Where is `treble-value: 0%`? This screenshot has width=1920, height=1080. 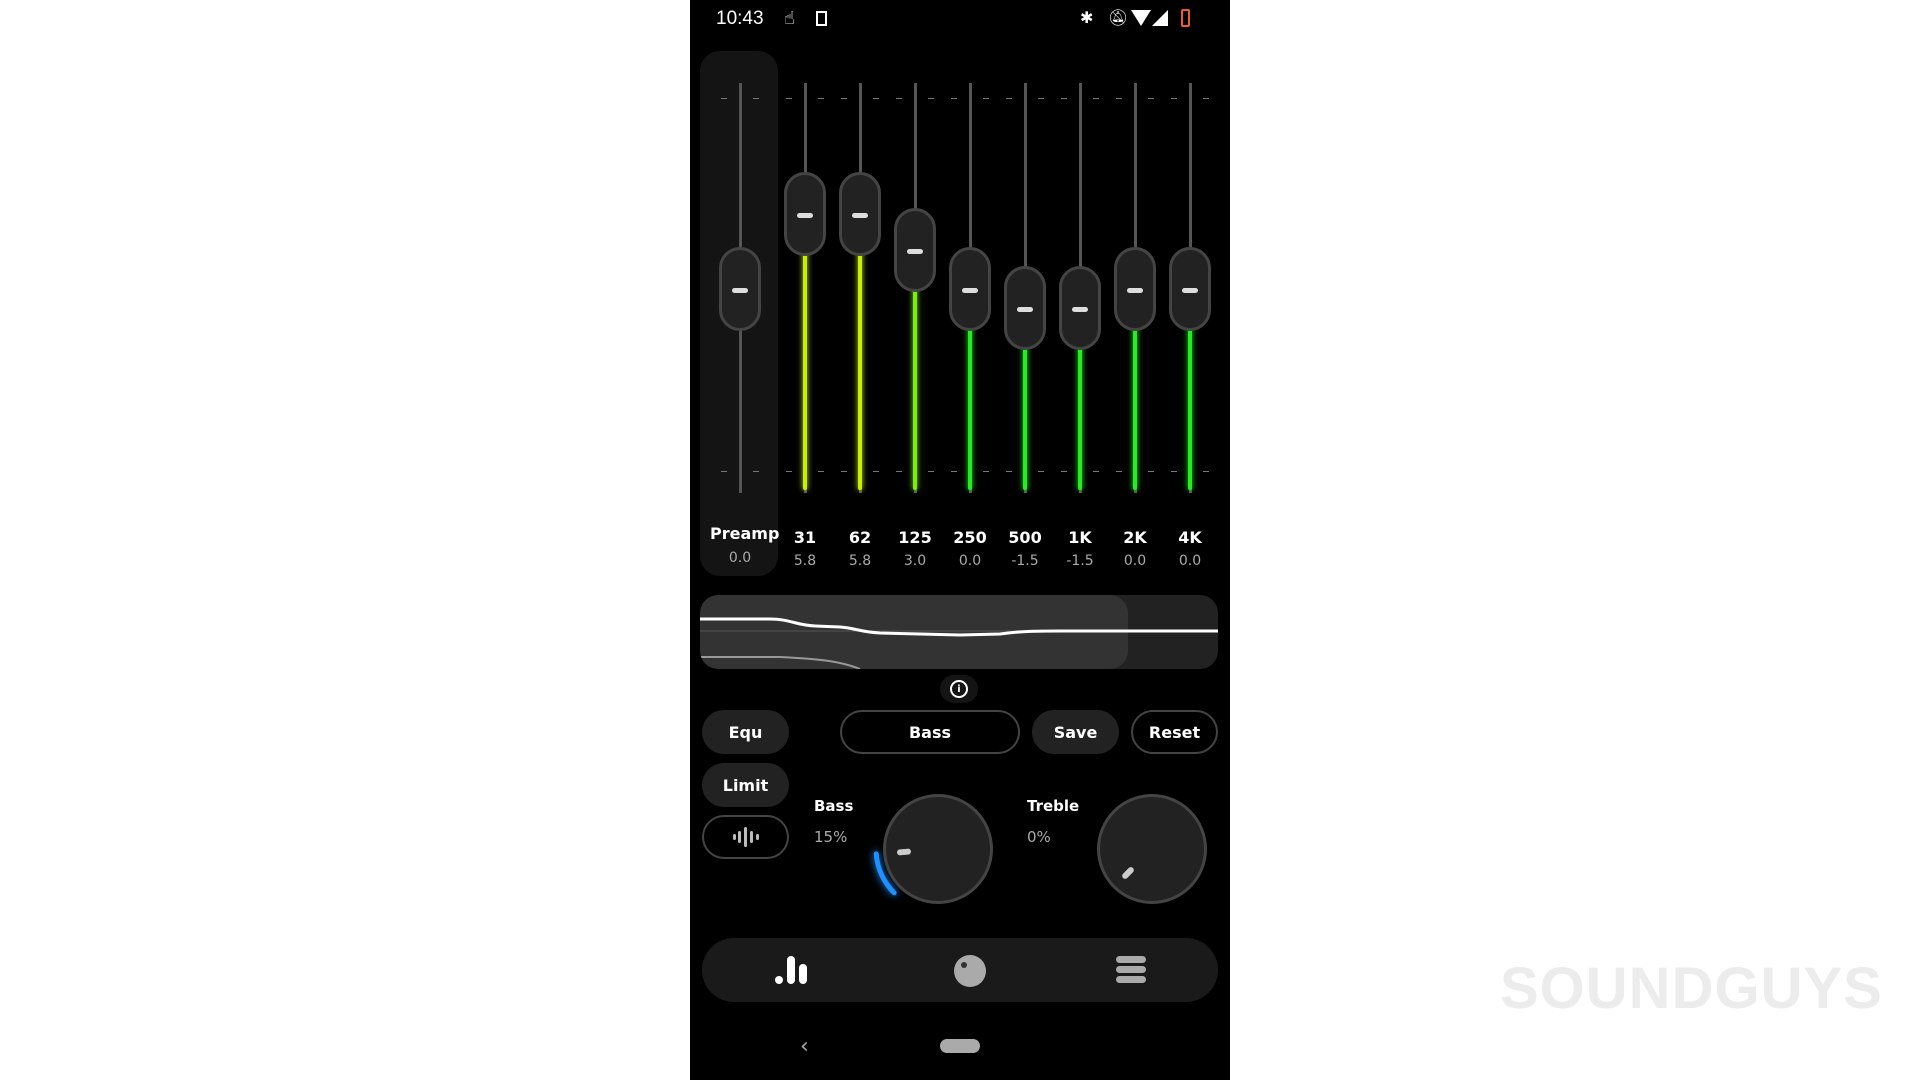 treble-value: 0% is located at coordinates (1039, 837).